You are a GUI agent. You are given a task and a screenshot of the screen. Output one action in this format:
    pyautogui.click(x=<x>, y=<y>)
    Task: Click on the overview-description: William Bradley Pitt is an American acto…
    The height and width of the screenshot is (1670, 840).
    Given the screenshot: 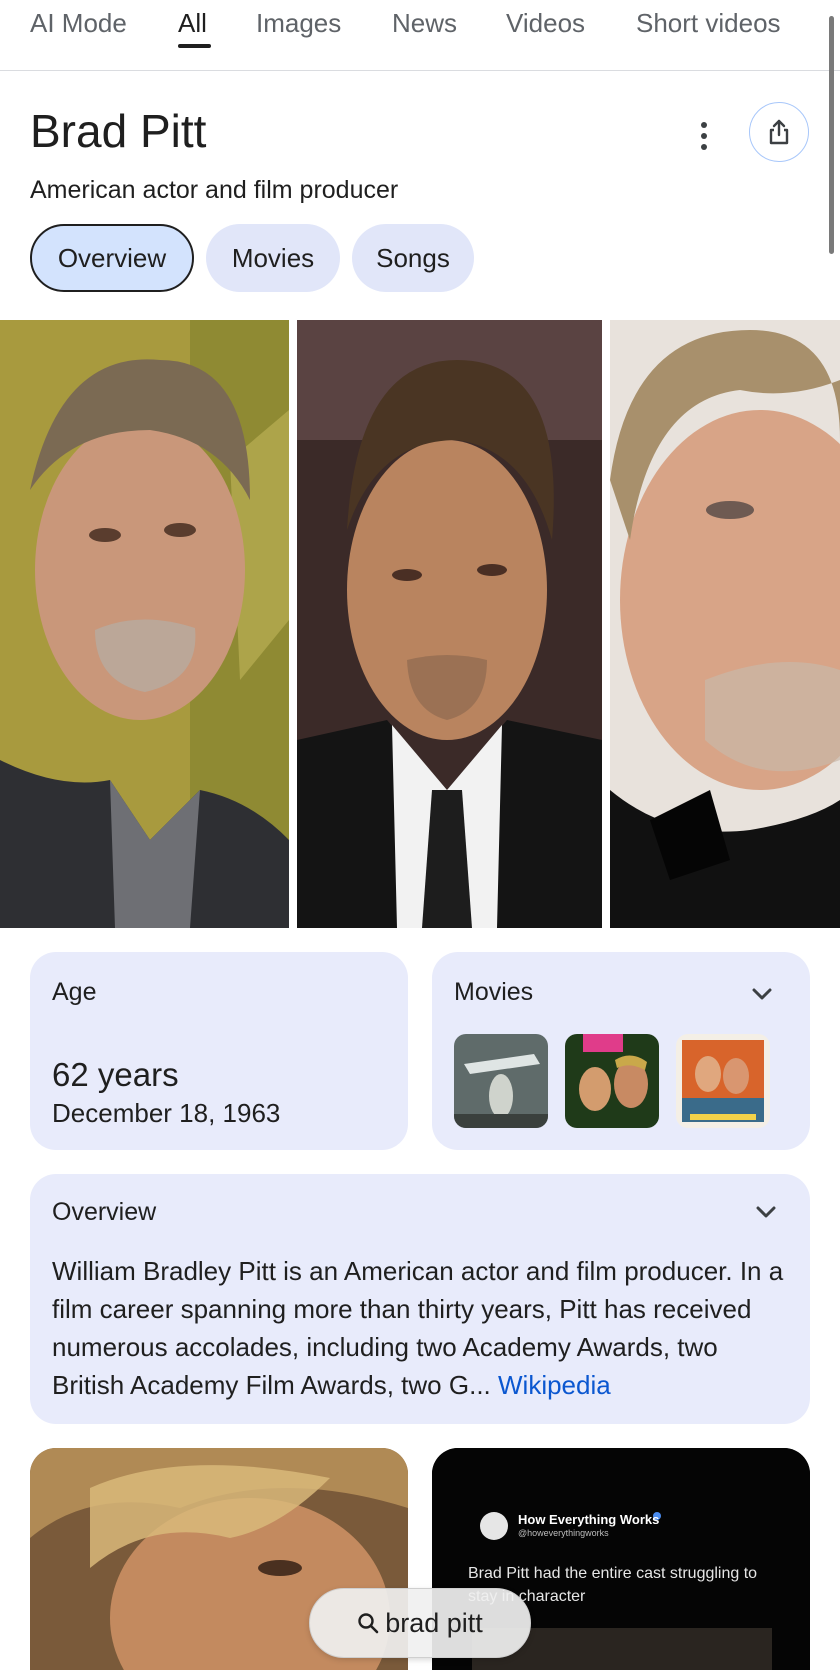 What is the action you would take?
    pyautogui.click(x=419, y=1328)
    